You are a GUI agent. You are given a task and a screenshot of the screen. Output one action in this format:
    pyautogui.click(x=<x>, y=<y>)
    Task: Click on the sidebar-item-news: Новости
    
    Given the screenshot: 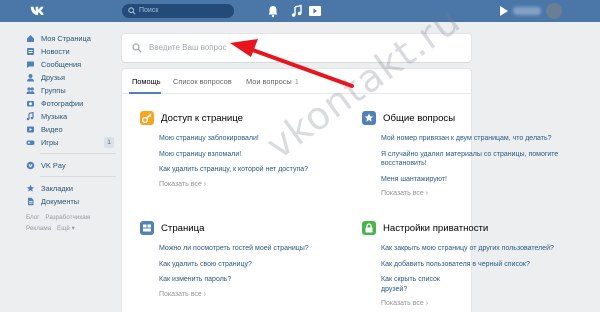 What is the action you would take?
    pyautogui.click(x=72, y=51)
    